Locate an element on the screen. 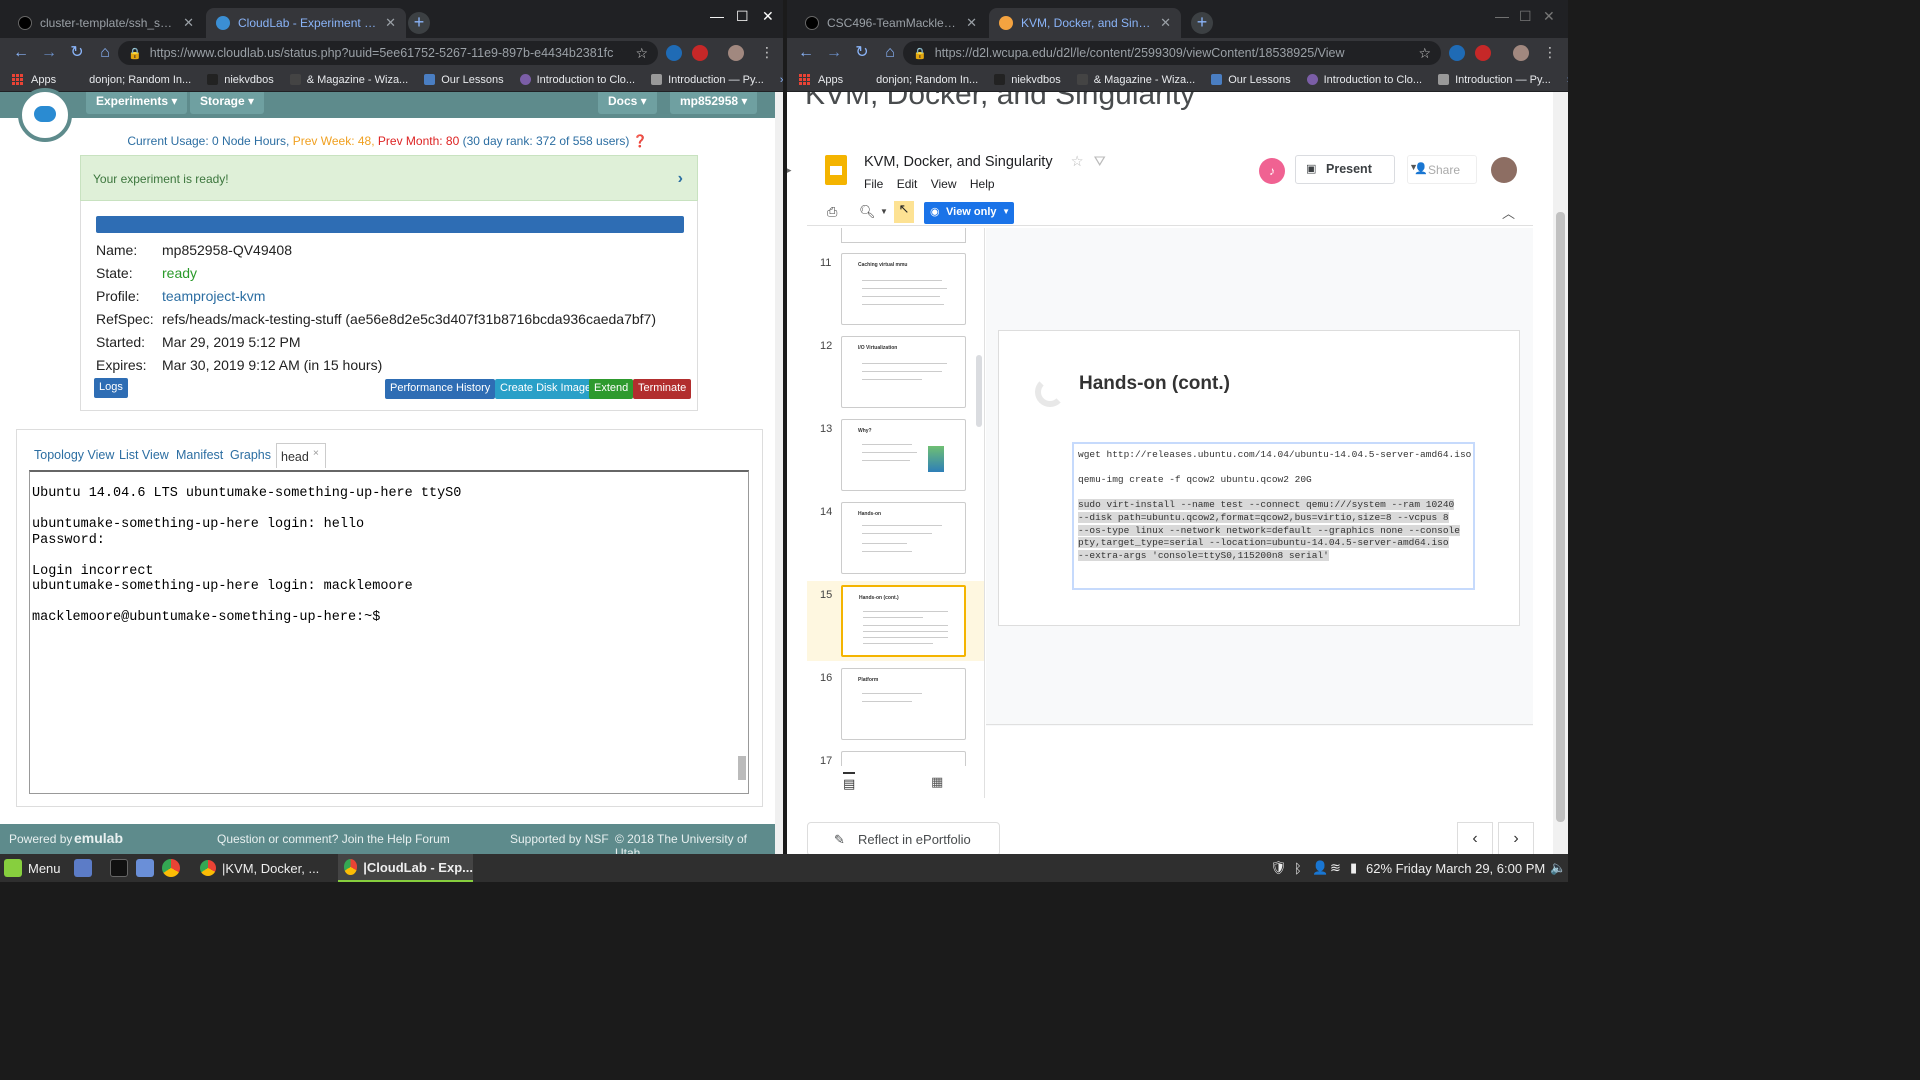 Image resolution: width=1920 pixels, height=1080 pixels. reflect-eportfolio-button: ✎ Reflect in ePortfolio is located at coordinates (903, 838).